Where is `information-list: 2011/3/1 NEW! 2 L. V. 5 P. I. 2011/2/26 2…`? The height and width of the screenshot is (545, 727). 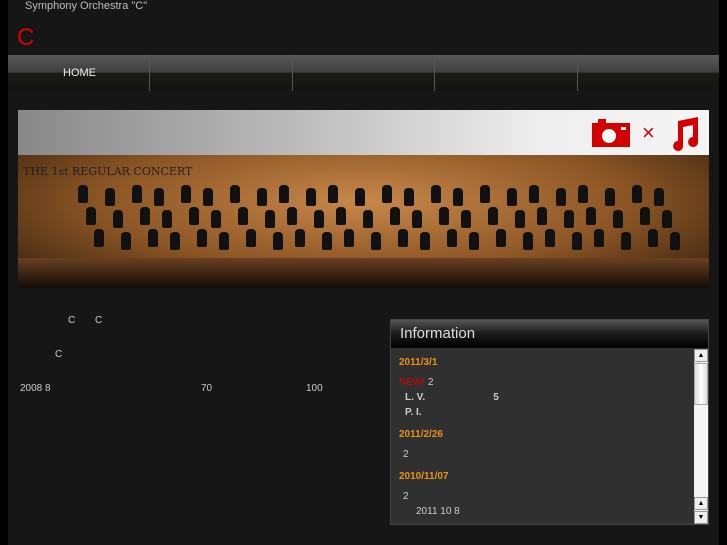 information-list: 2011/3/1 NEW! 2 L. V. 5 P. I. 2011/2/26 2… is located at coordinates (542, 436).